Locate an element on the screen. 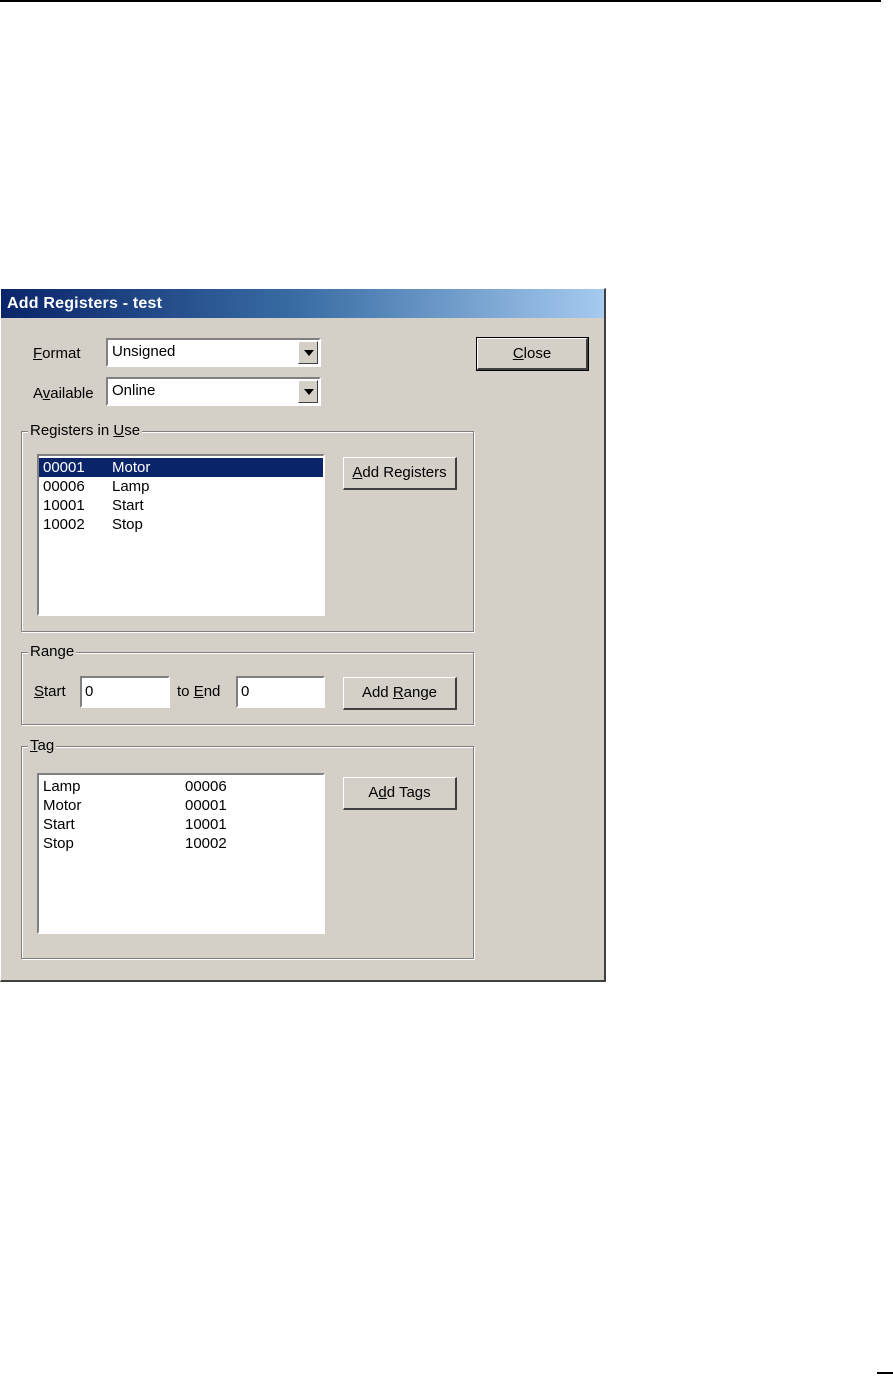 The width and height of the screenshot is (893, 1385). page-bottom-mark is located at coordinates (885, 1373).